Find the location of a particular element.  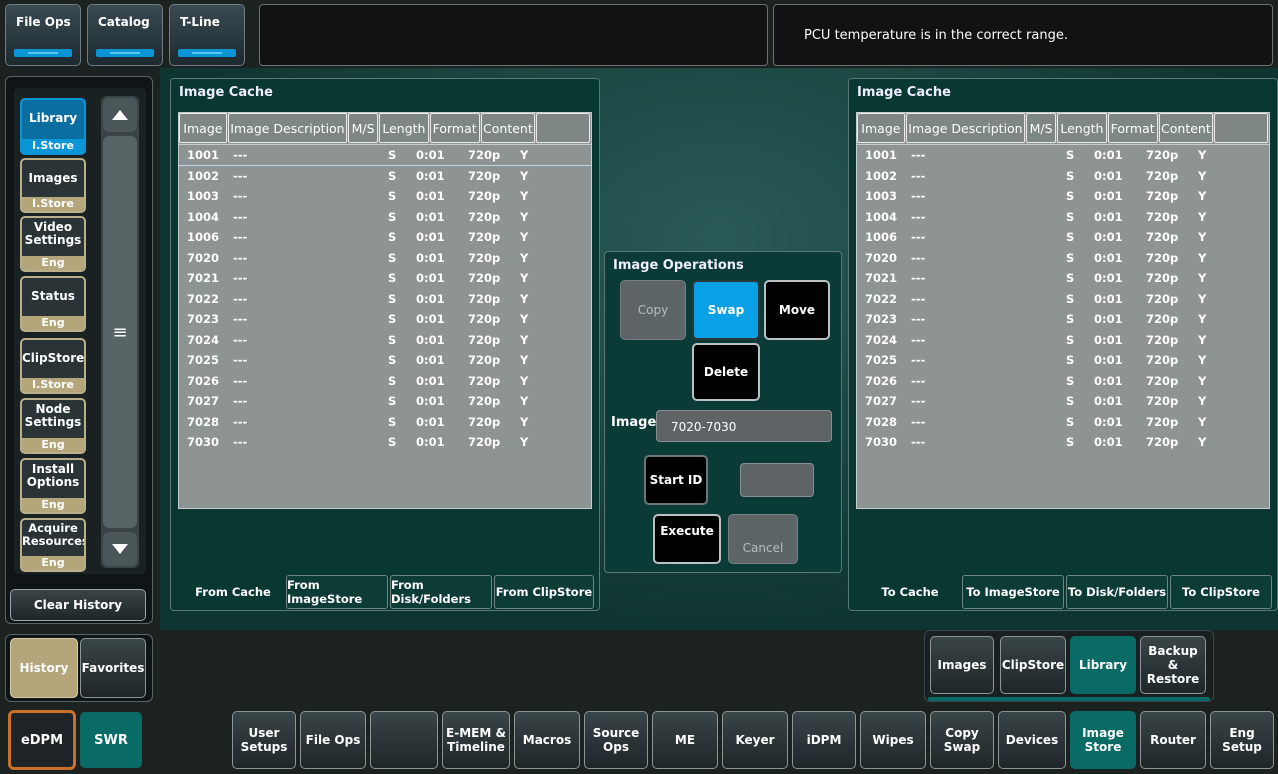

nav-copy-swap: Copy Swap is located at coordinates (962, 740).